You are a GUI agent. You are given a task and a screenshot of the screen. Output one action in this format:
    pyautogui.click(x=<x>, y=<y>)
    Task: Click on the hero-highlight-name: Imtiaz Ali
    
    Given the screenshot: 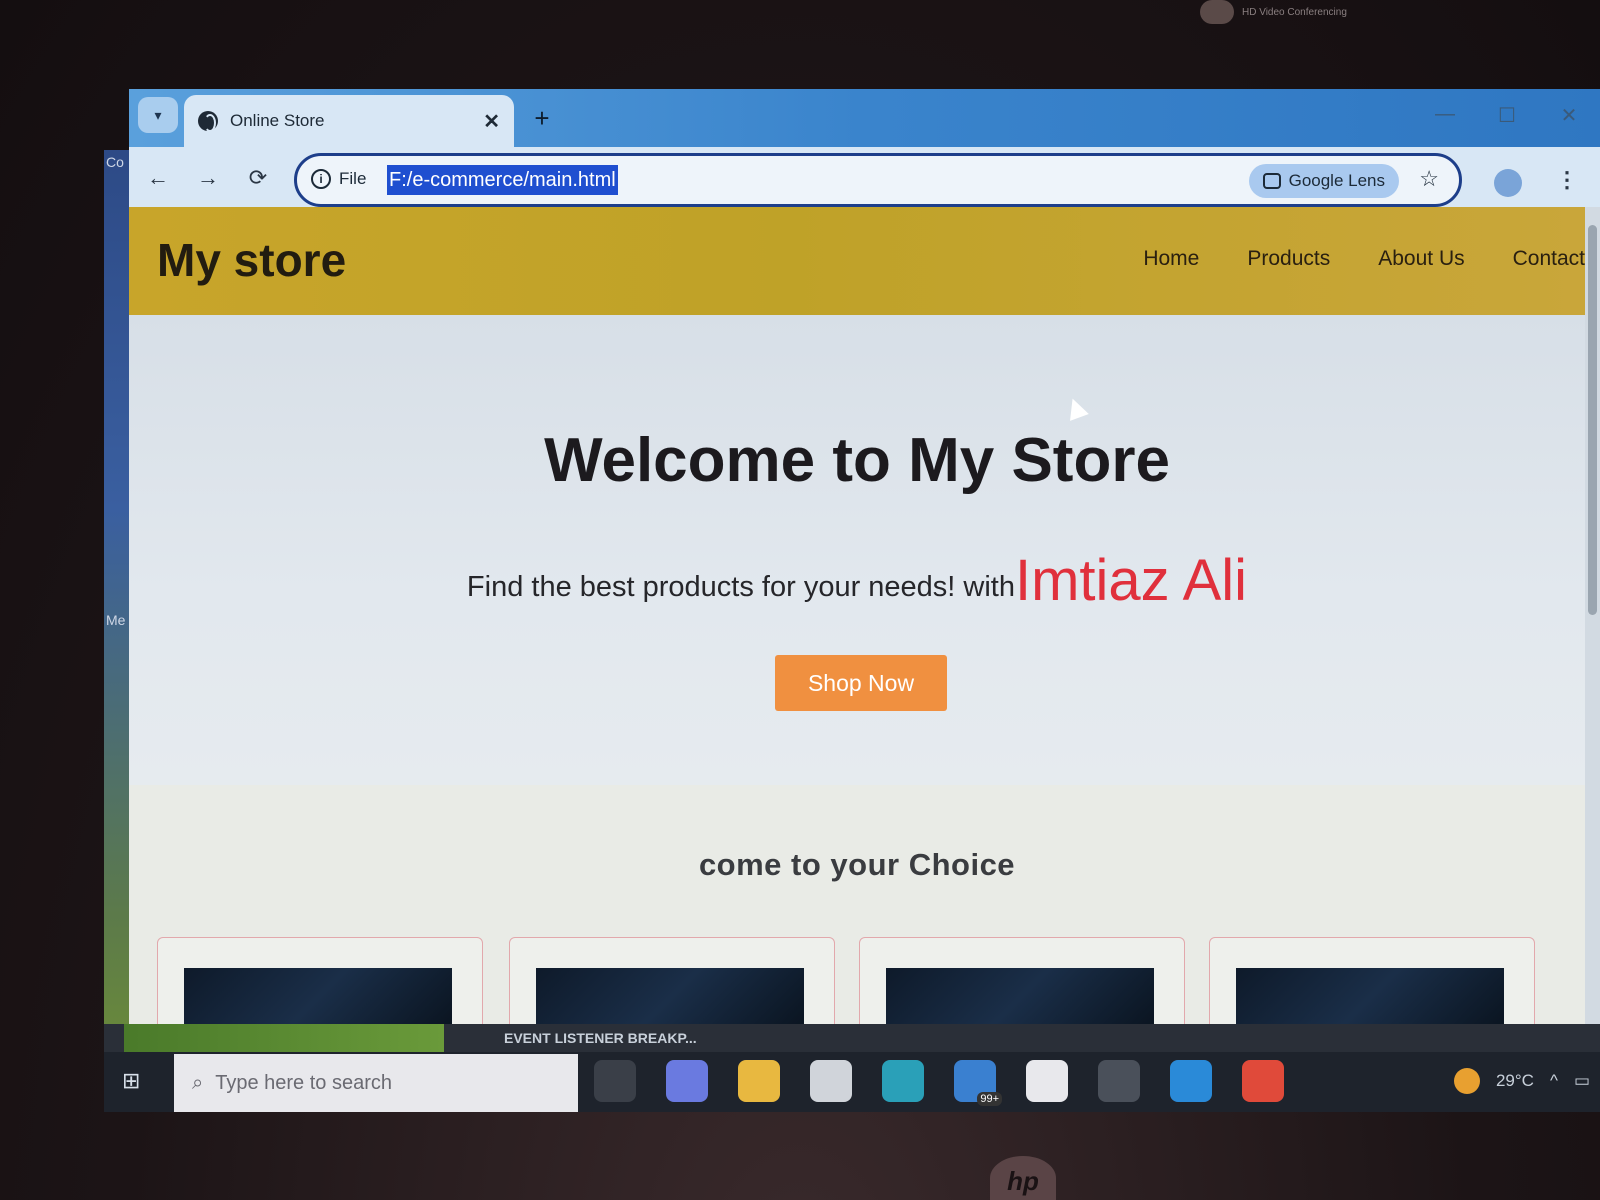 What is the action you would take?
    pyautogui.click(x=1131, y=580)
    